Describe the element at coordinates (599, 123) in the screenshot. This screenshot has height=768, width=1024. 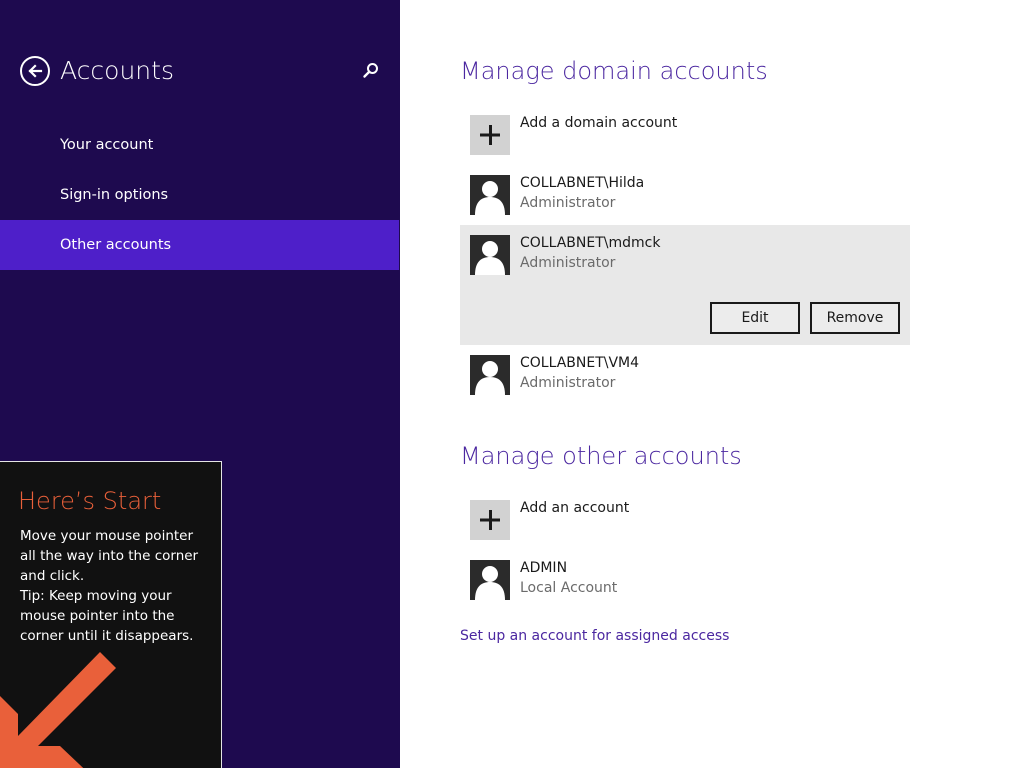
I see `add-domain-account-label: Add a domain account` at that location.